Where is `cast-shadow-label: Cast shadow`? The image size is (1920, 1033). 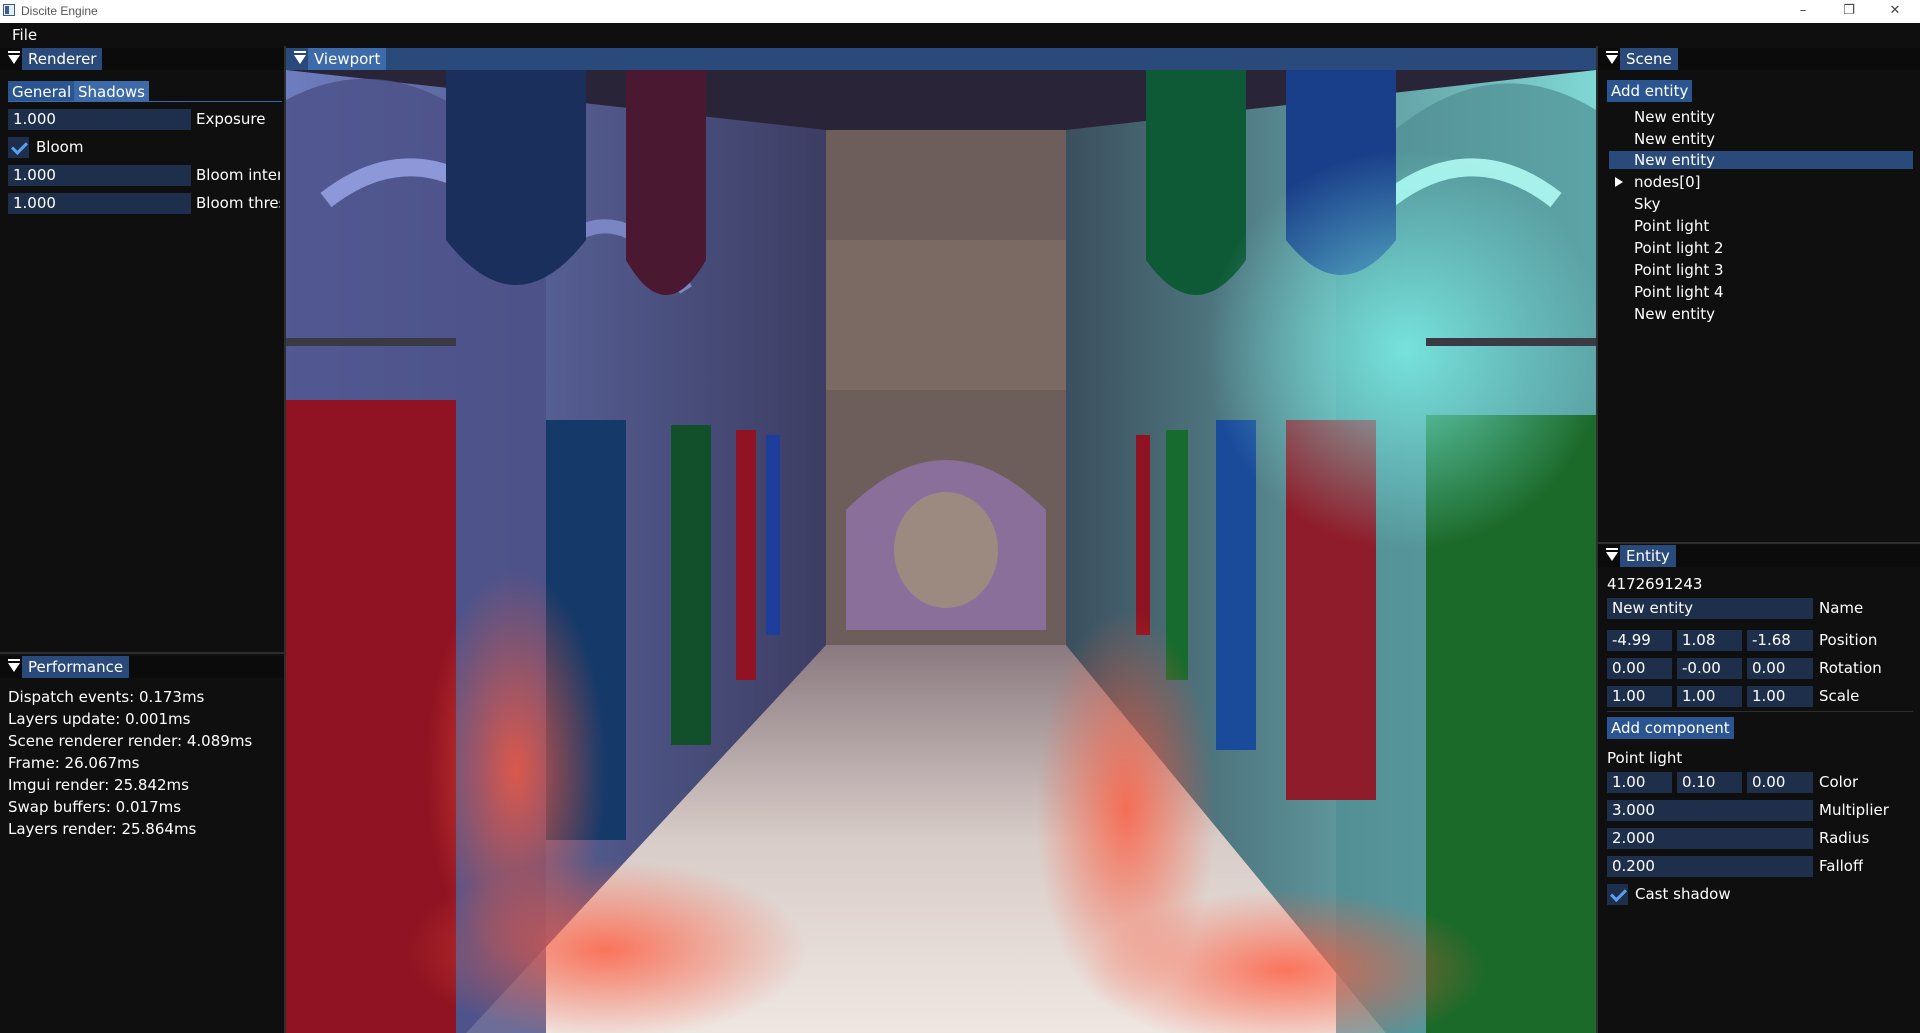
cast-shadow-label: Cast shadow is located at coordinates (1683, 894).